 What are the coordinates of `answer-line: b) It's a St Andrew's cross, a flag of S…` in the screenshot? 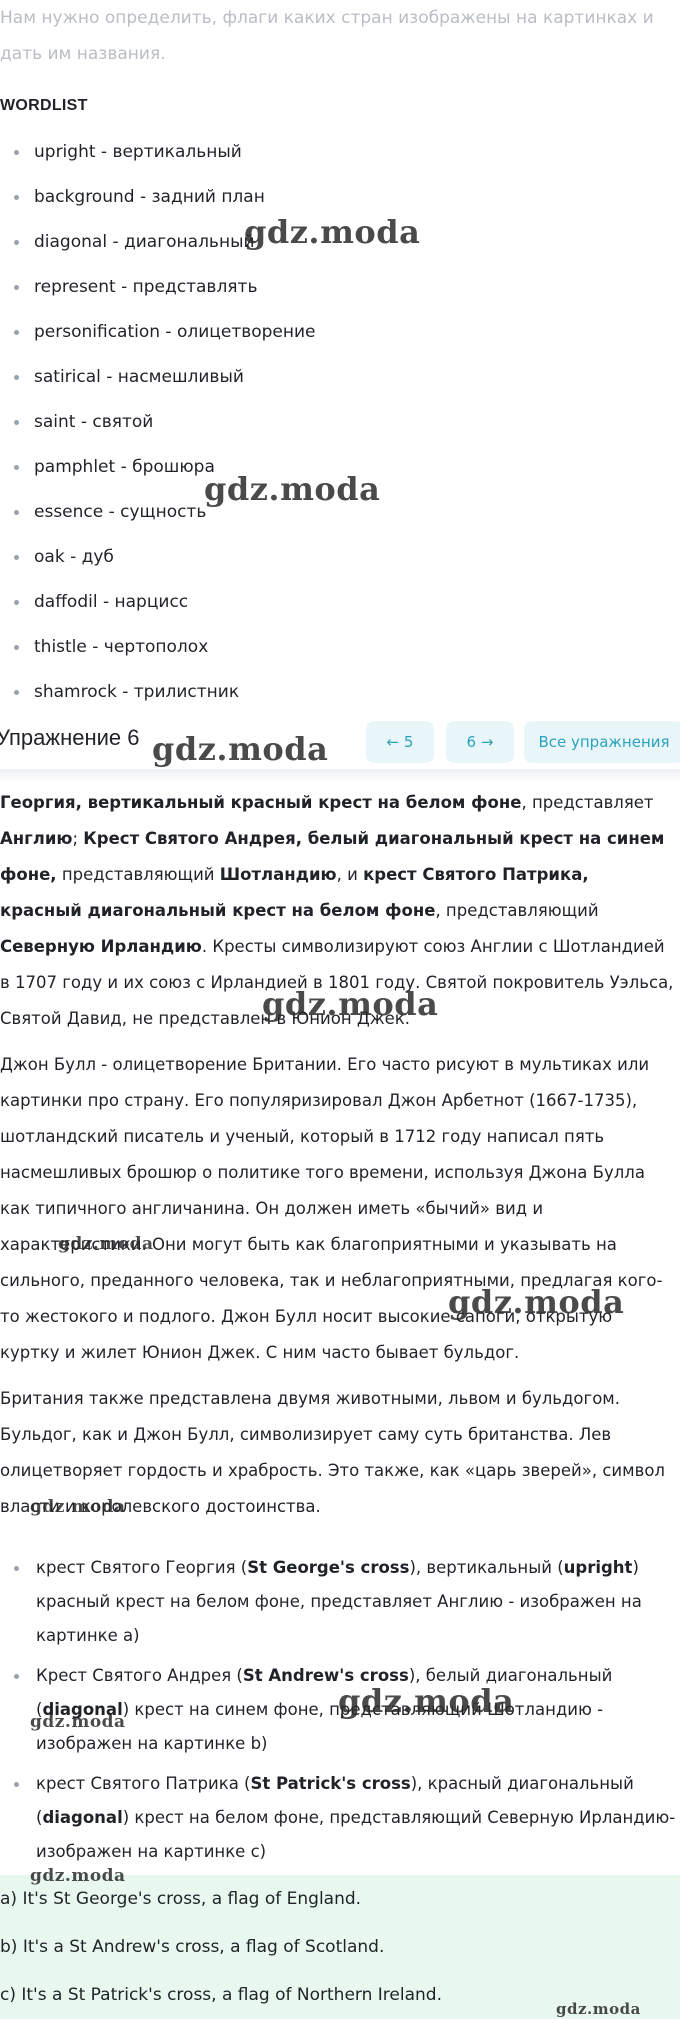 It's located at (192, 1947).